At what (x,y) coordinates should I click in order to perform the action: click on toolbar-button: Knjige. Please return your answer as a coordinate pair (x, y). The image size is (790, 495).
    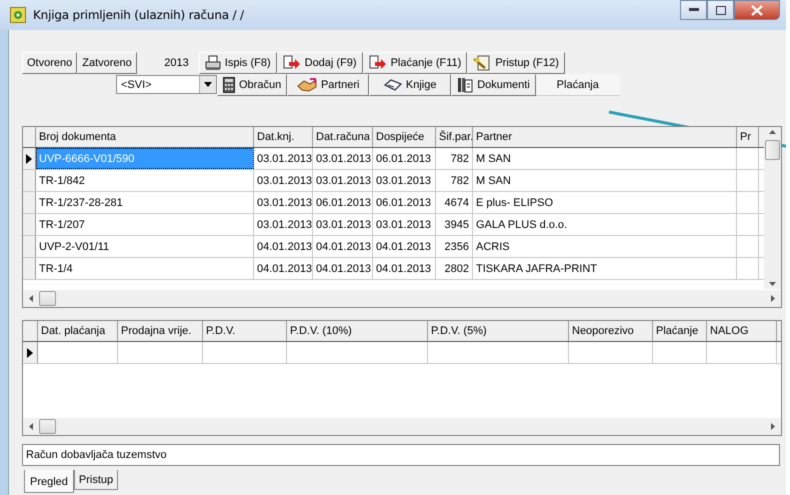
    Looking at the image, I should click on (410, 85).